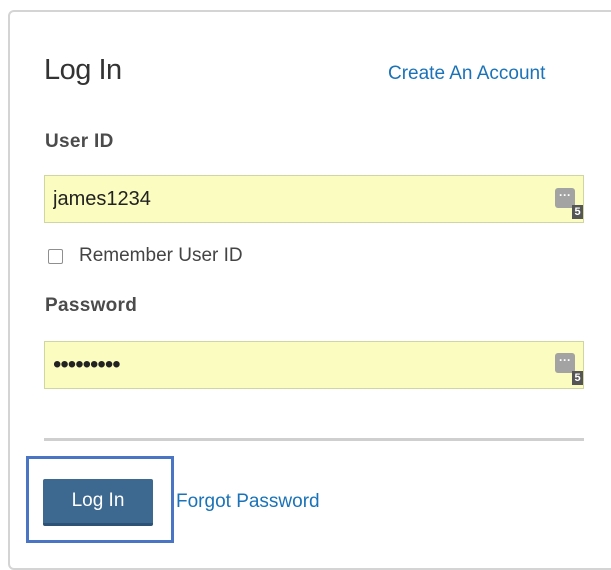 This screenshot has height=570, width=611. I want to click on user-id-input, so click(314, 199).